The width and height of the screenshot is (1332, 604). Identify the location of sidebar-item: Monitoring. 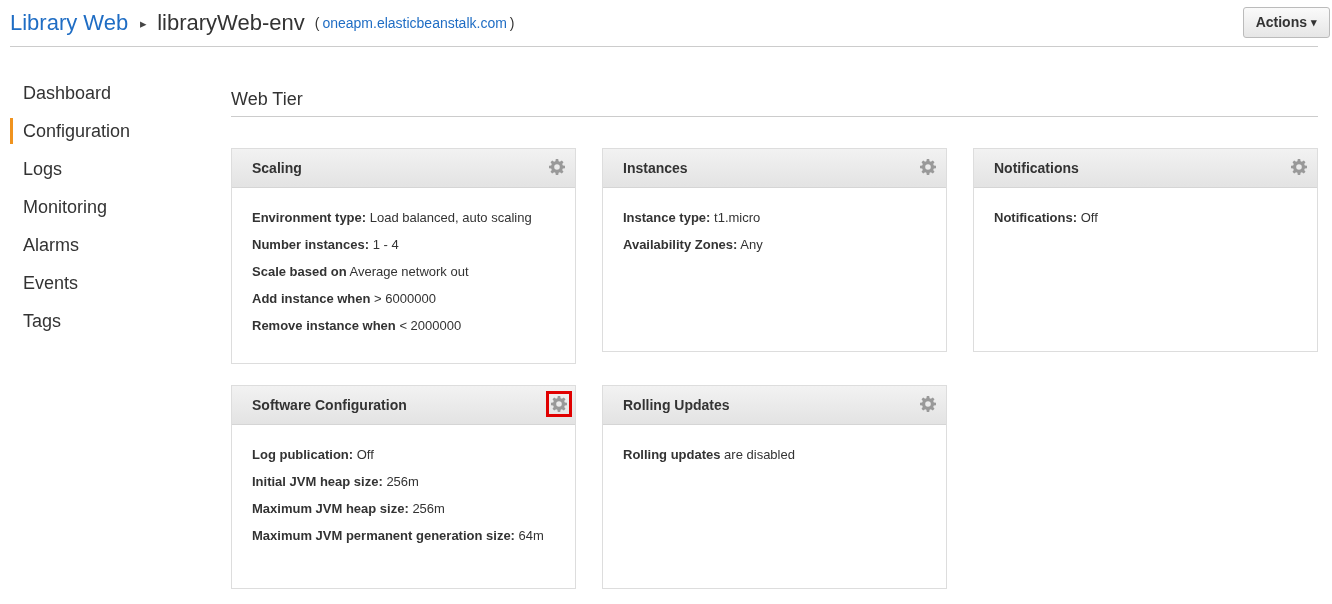
(115, 207).